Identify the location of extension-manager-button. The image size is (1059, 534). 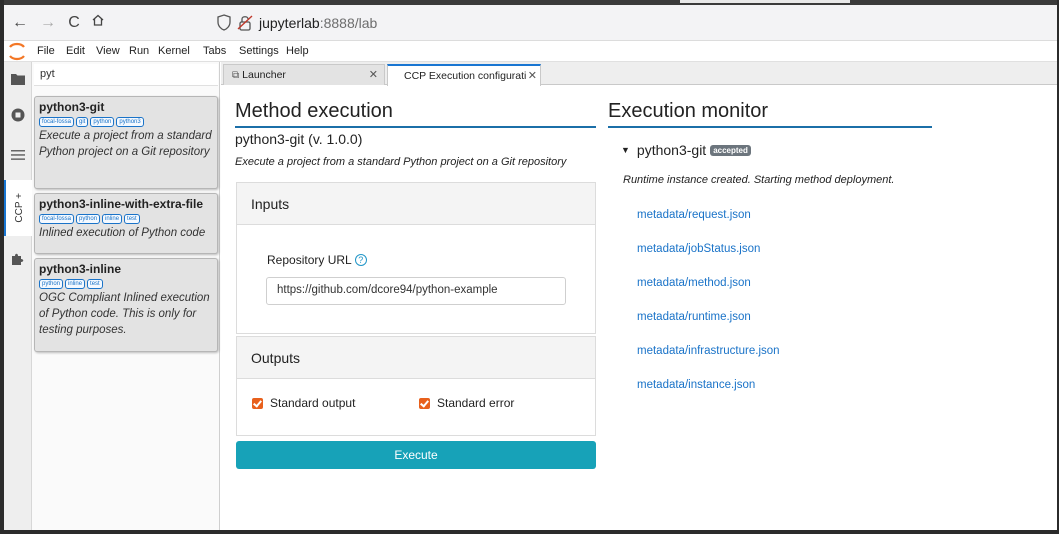
(18, 259).